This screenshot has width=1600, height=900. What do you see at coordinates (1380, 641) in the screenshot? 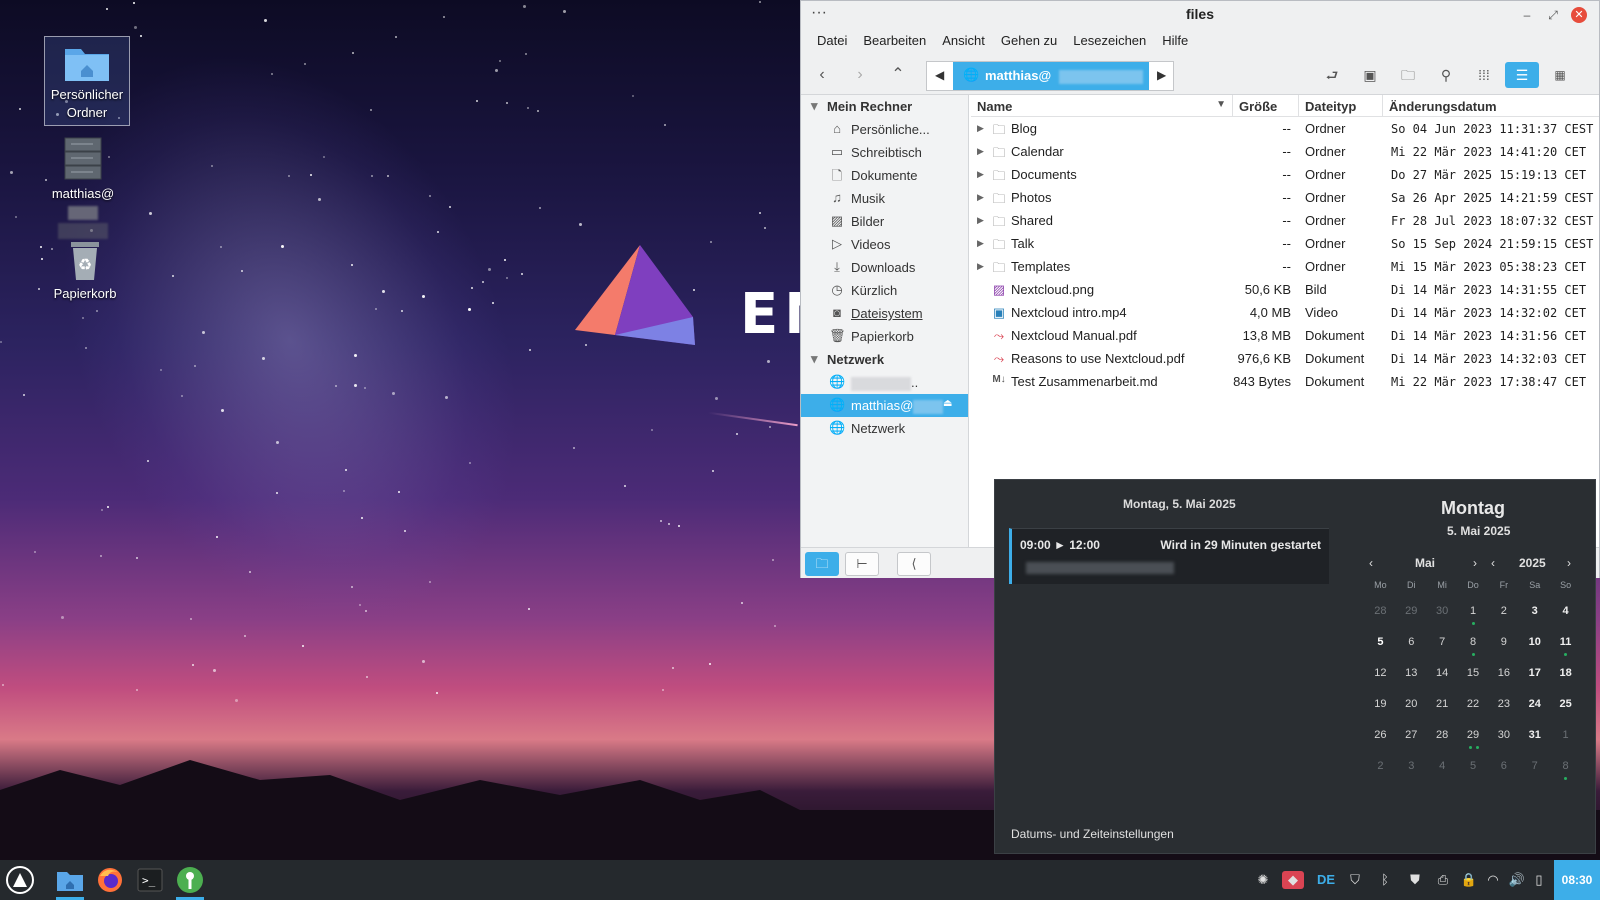
I see `calendar-day-today: 5` at bounding box center [1380, 641].